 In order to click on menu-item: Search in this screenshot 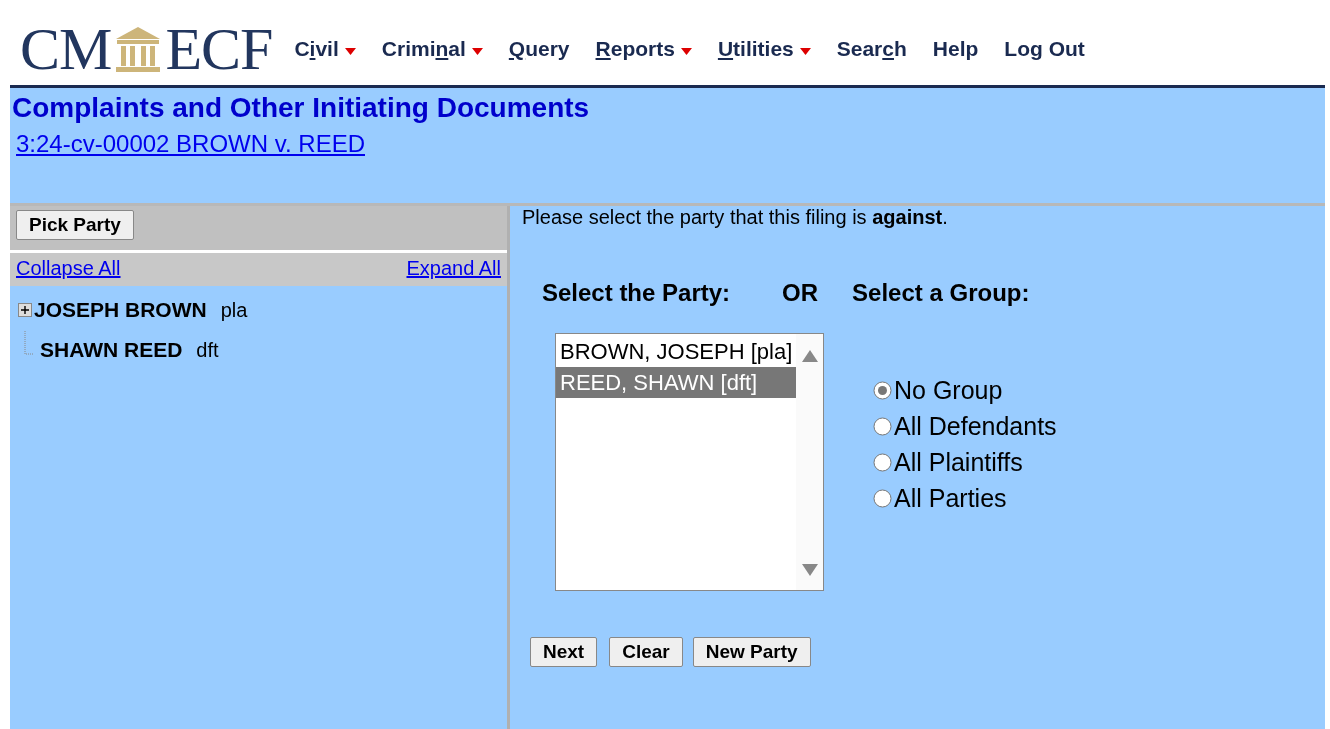, I will do `click(871, 48)`.